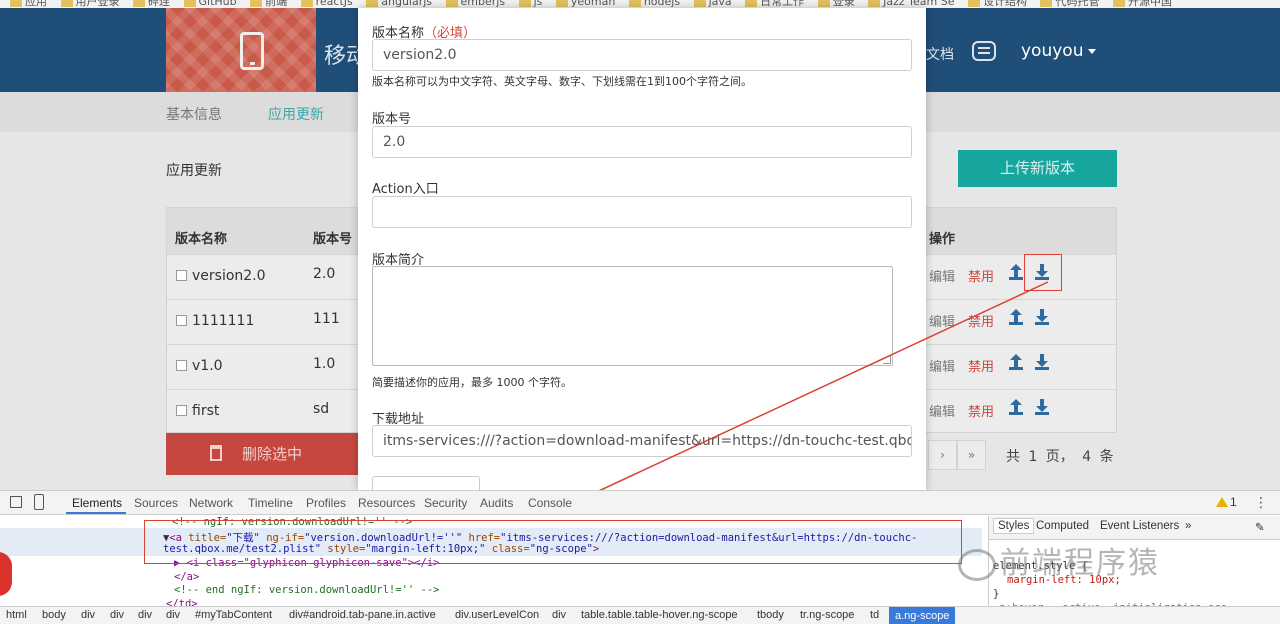 This screenshot has height=624, width=1280. What do you see at coordinates (654, 4) in the screenshot?
I see `bookmark-item: nodejs` at bounding box center [654, 4].